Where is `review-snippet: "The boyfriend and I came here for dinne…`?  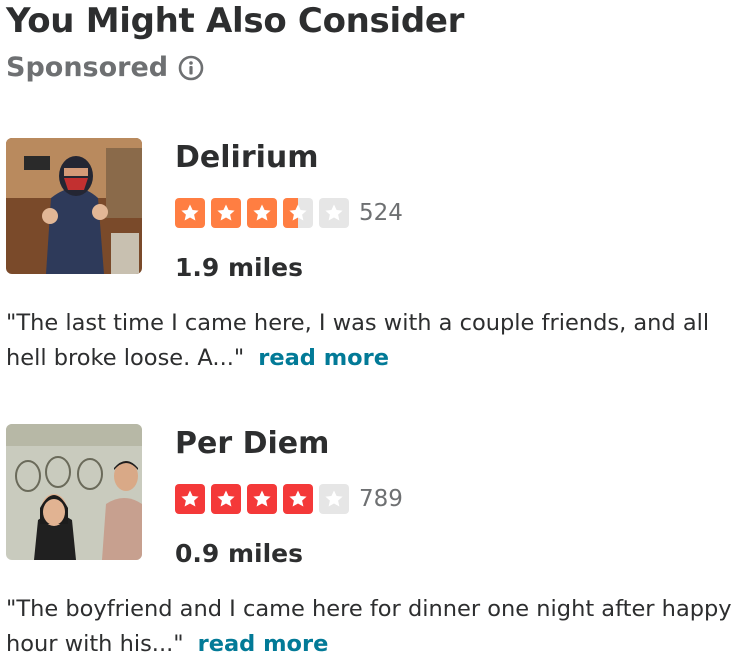
review-snippet: "The boyfriend and I came here for dinne… is located at coordinates (373, 627).